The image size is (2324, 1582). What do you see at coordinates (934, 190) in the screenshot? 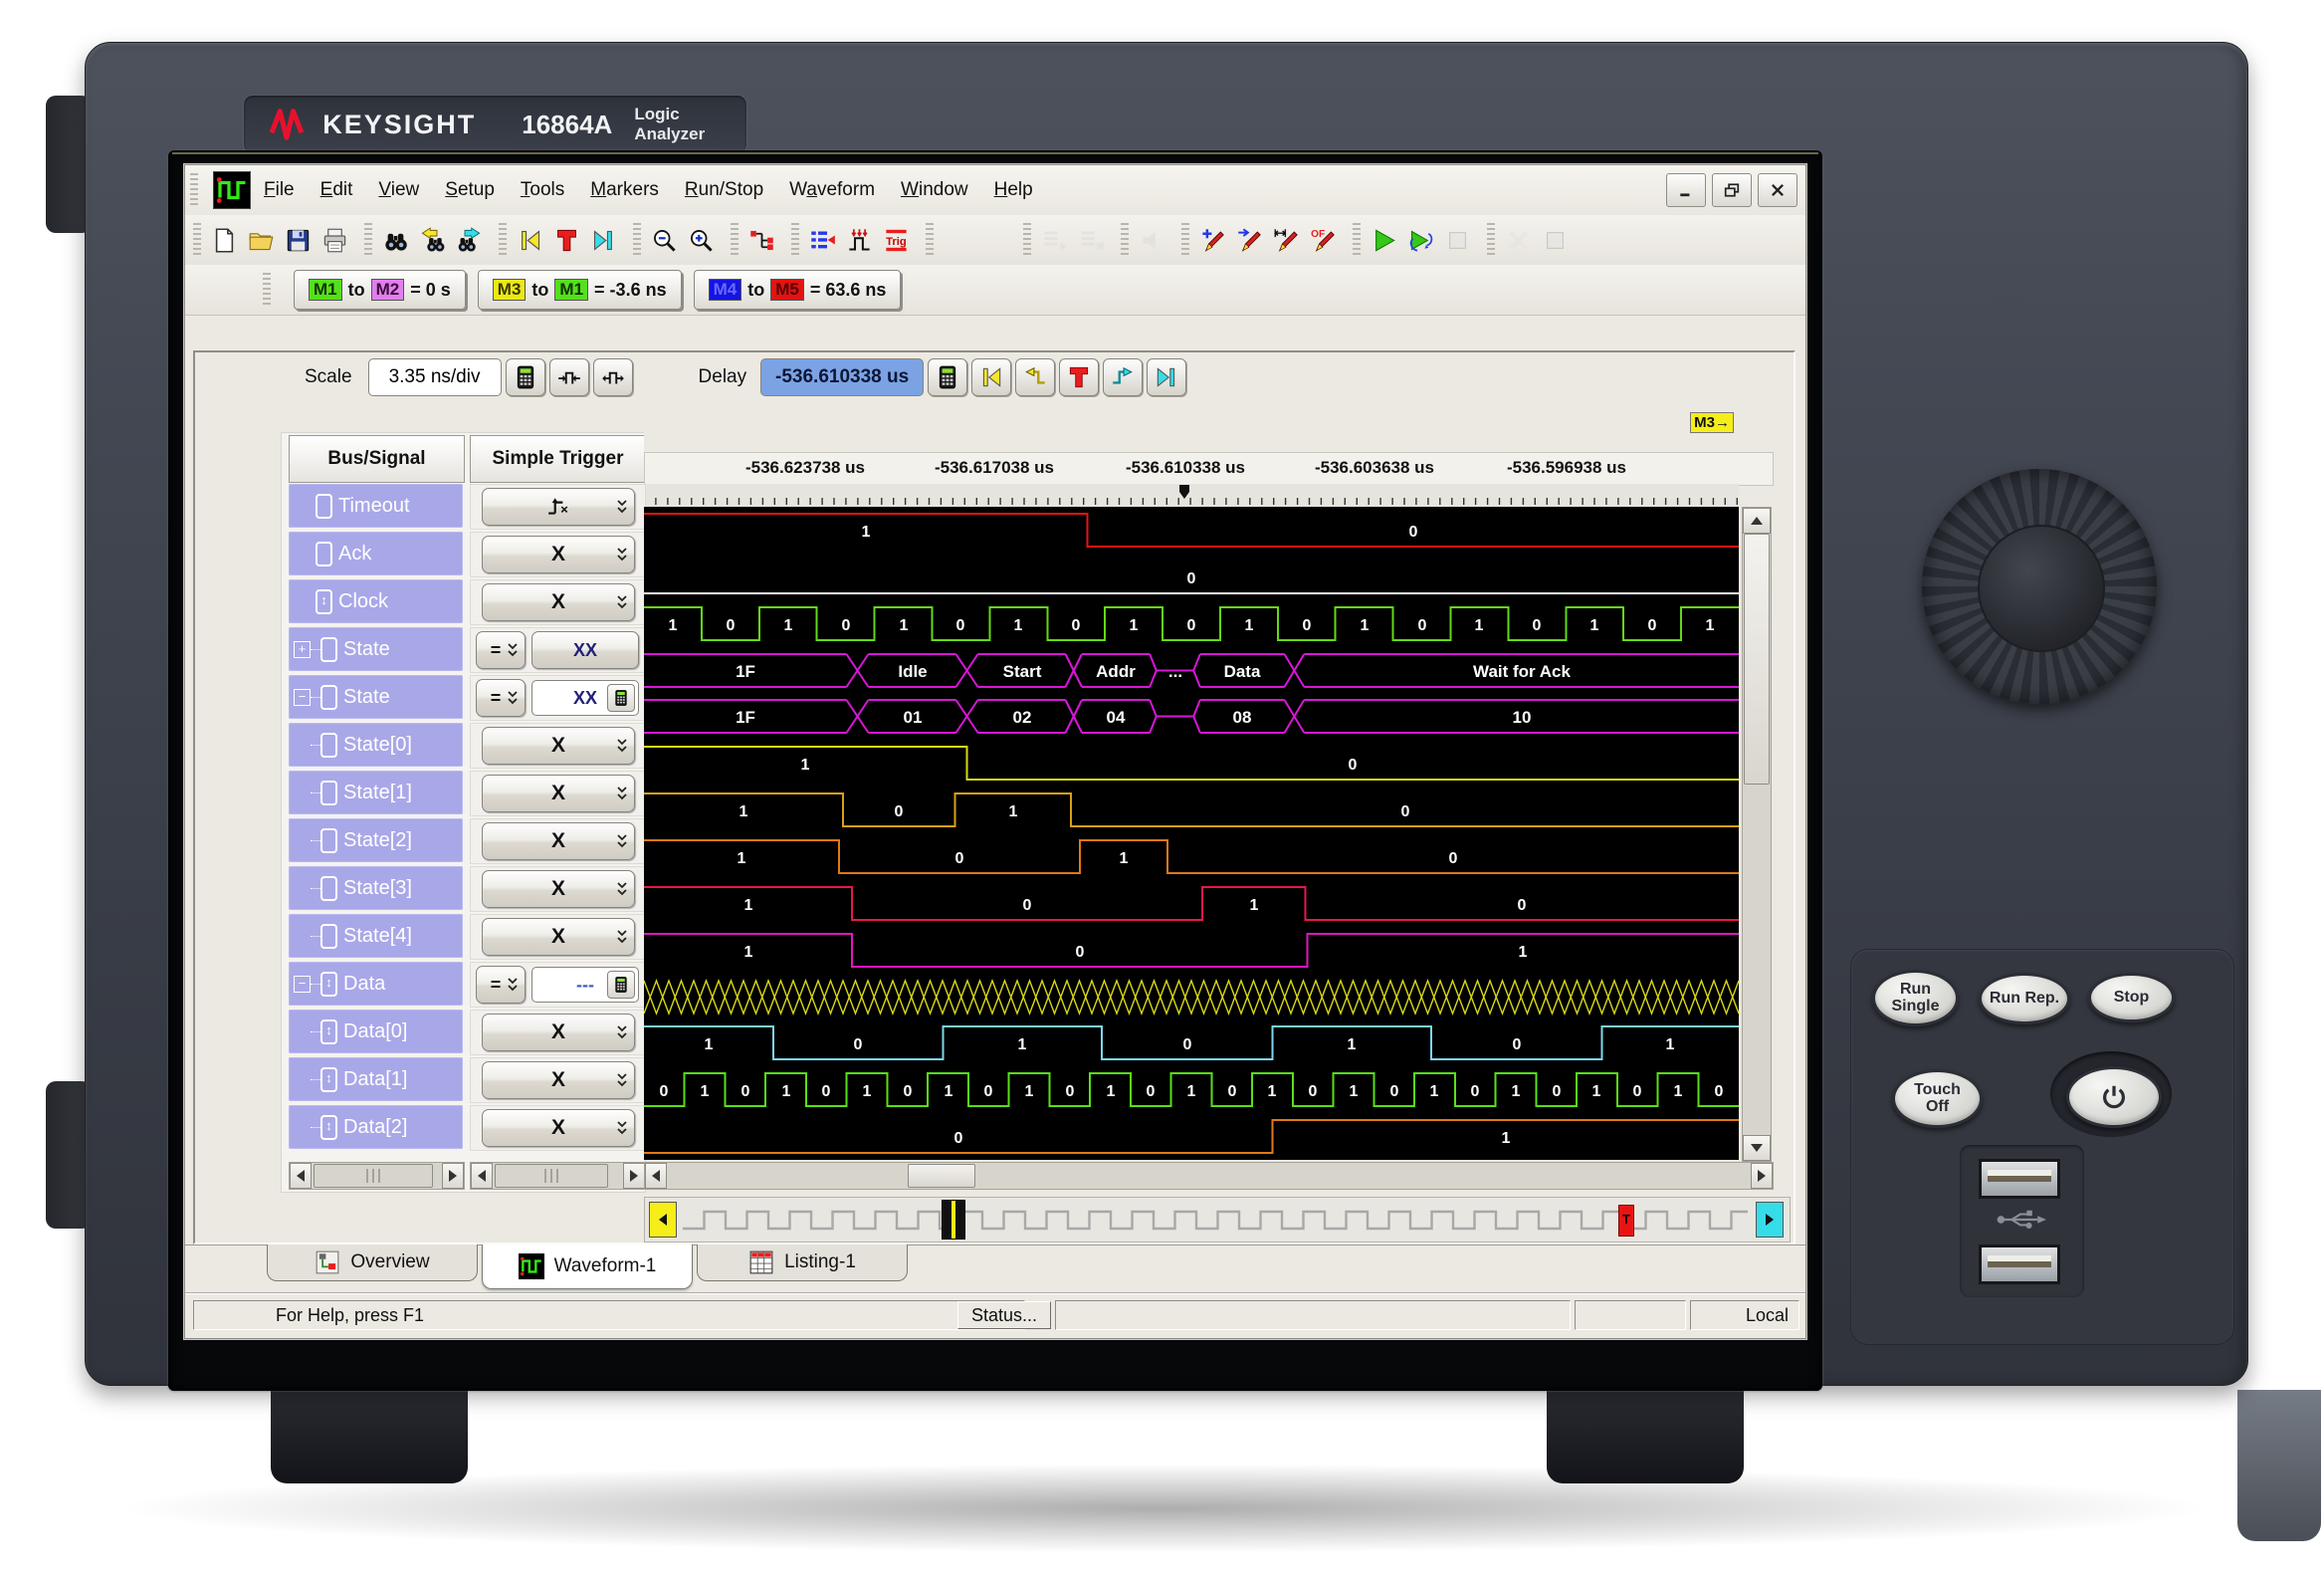
I see `menu-window: Window` at bounding box center [934, 190].